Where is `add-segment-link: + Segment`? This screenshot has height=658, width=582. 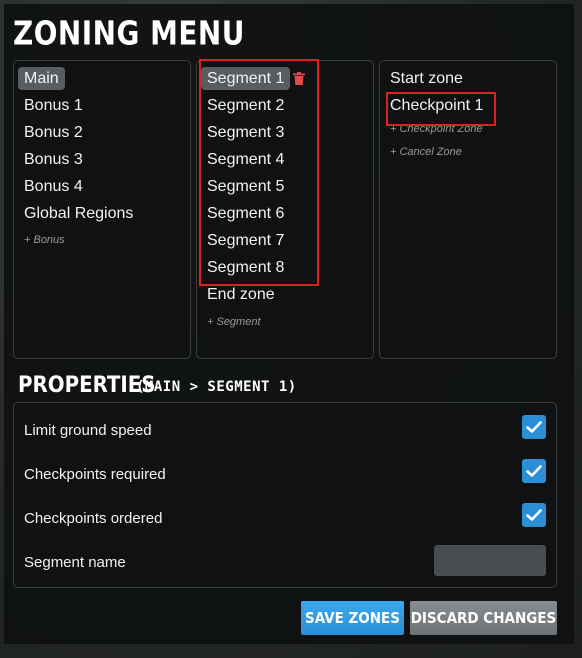 add-segment-link: + Segment is located at coordinates (234, 322).